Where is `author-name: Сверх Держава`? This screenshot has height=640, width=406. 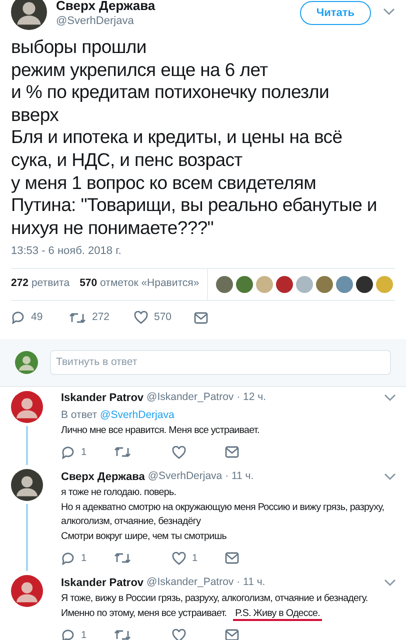
author-name: Сверх Держава is located at coordinates (106, 7).